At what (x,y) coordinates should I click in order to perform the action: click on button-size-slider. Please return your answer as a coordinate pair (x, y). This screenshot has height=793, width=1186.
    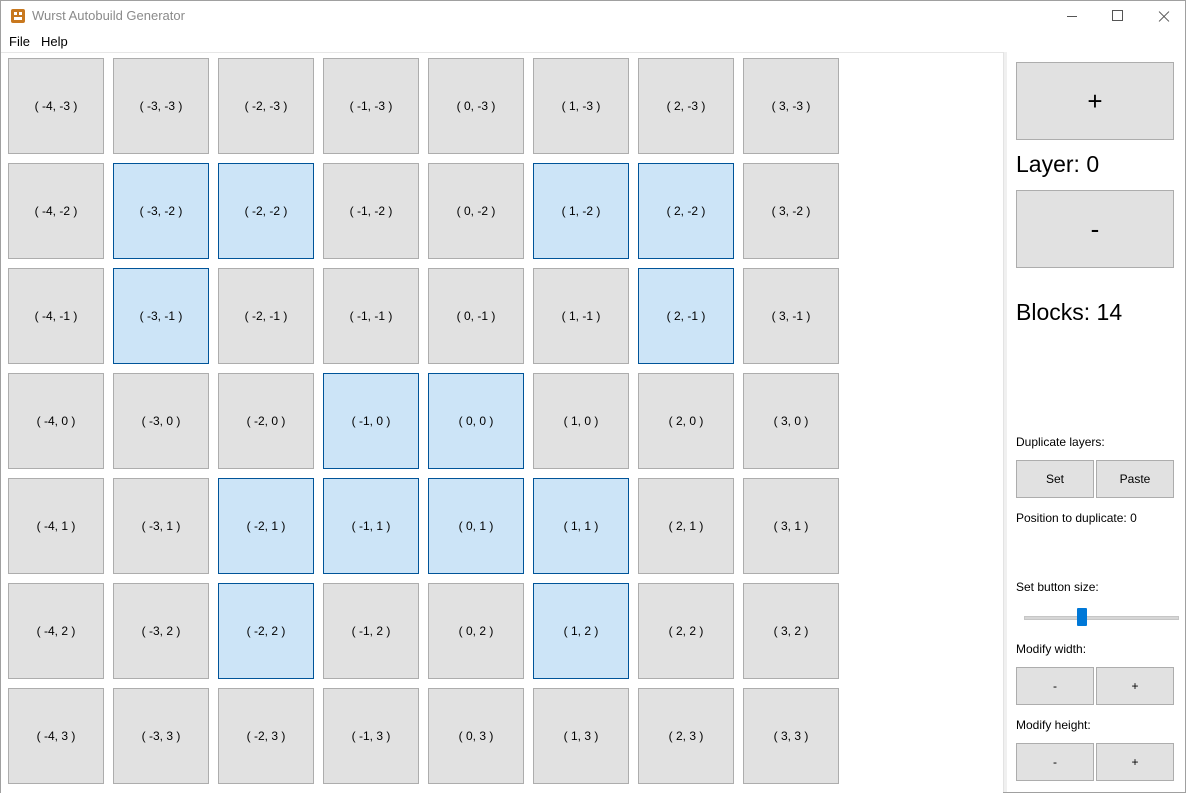
    Looking at the image, I should click on (1101, 618).